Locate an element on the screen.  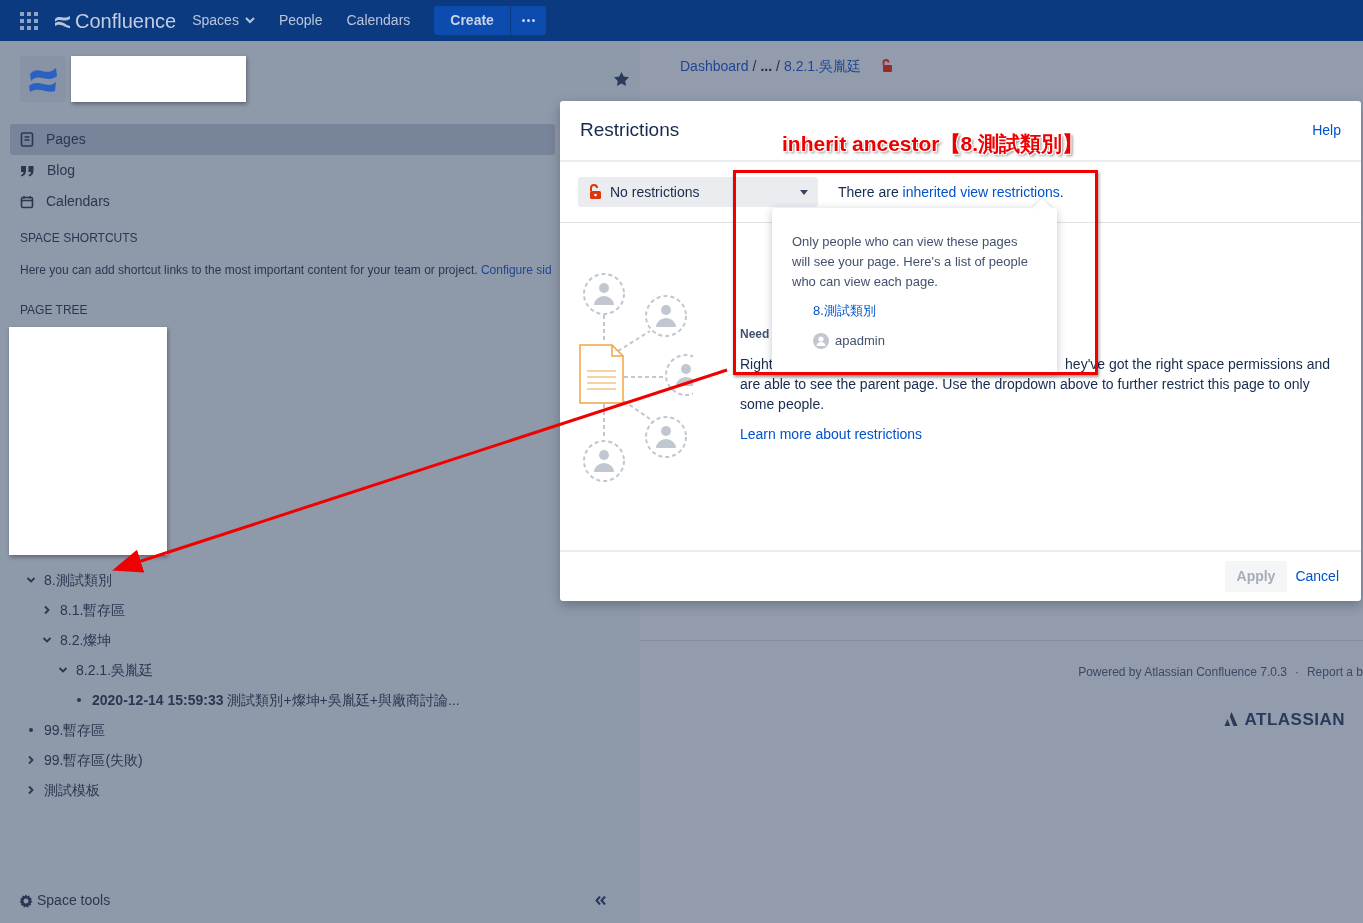
star-icon is located at coordinates (621, 79).